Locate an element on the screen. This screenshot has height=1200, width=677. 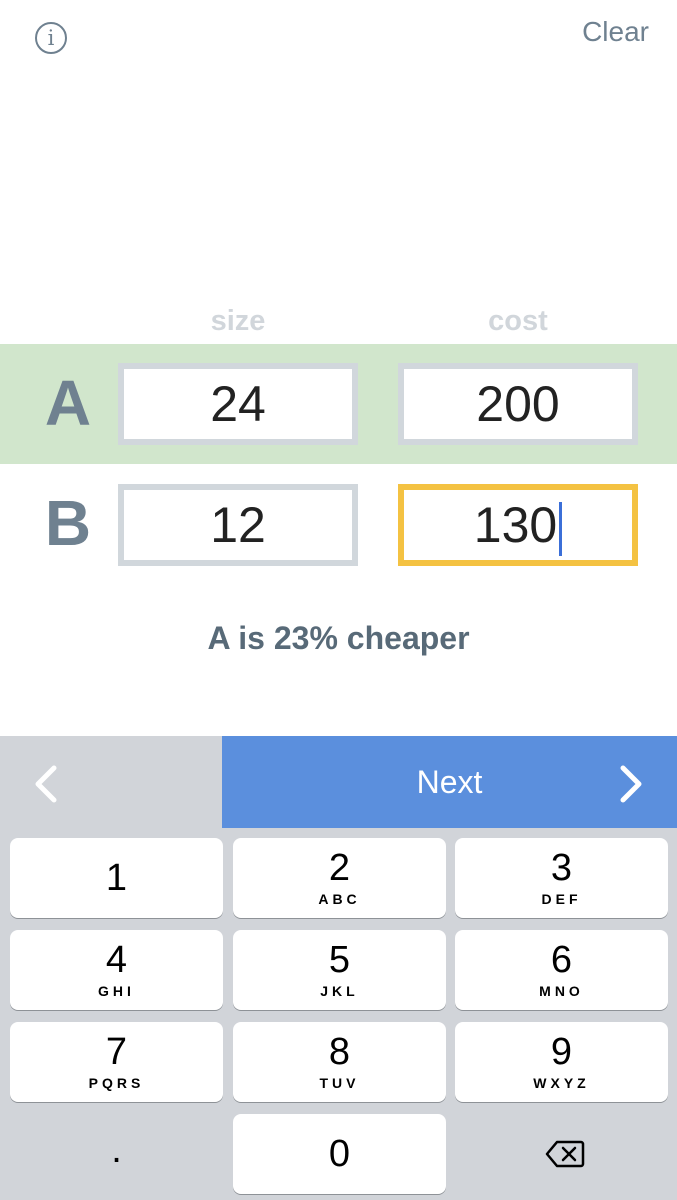
row-b-cost-input: 130 is located at coordinates (518, 525).